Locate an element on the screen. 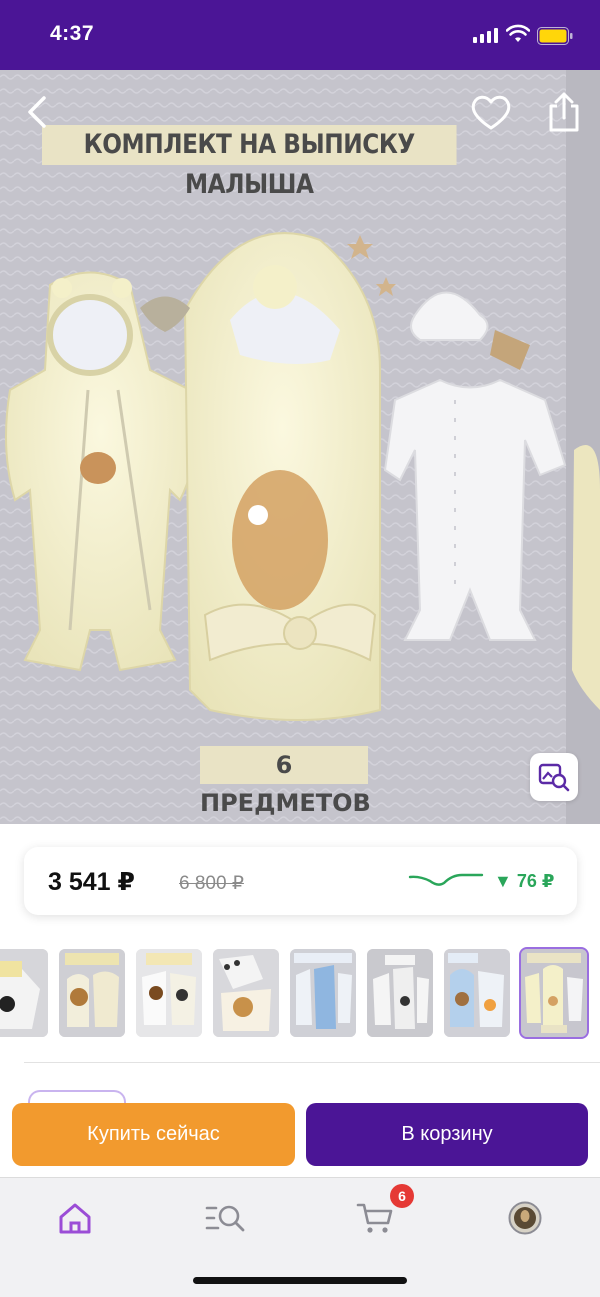  share-icon is located at coordinates (564, 112).